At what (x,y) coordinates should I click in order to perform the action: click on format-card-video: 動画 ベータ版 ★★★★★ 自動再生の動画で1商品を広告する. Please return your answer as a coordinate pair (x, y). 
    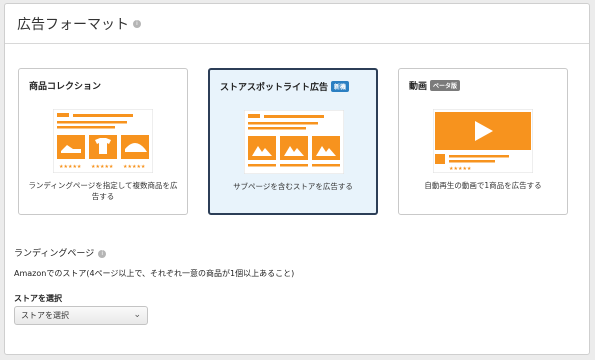
    Looking at the image, I should click on (483, 141).